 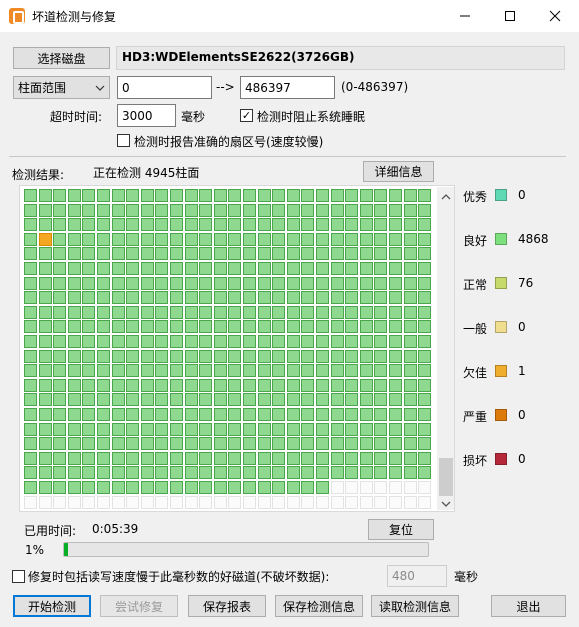 What do you see at coordinates (146, 115) in the screenshot?
I see `timeout-input: 3000` at bounding box center [146, 115].